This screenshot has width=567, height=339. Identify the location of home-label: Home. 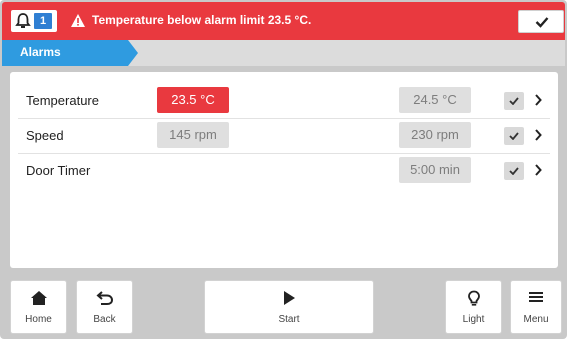
(38, 319).